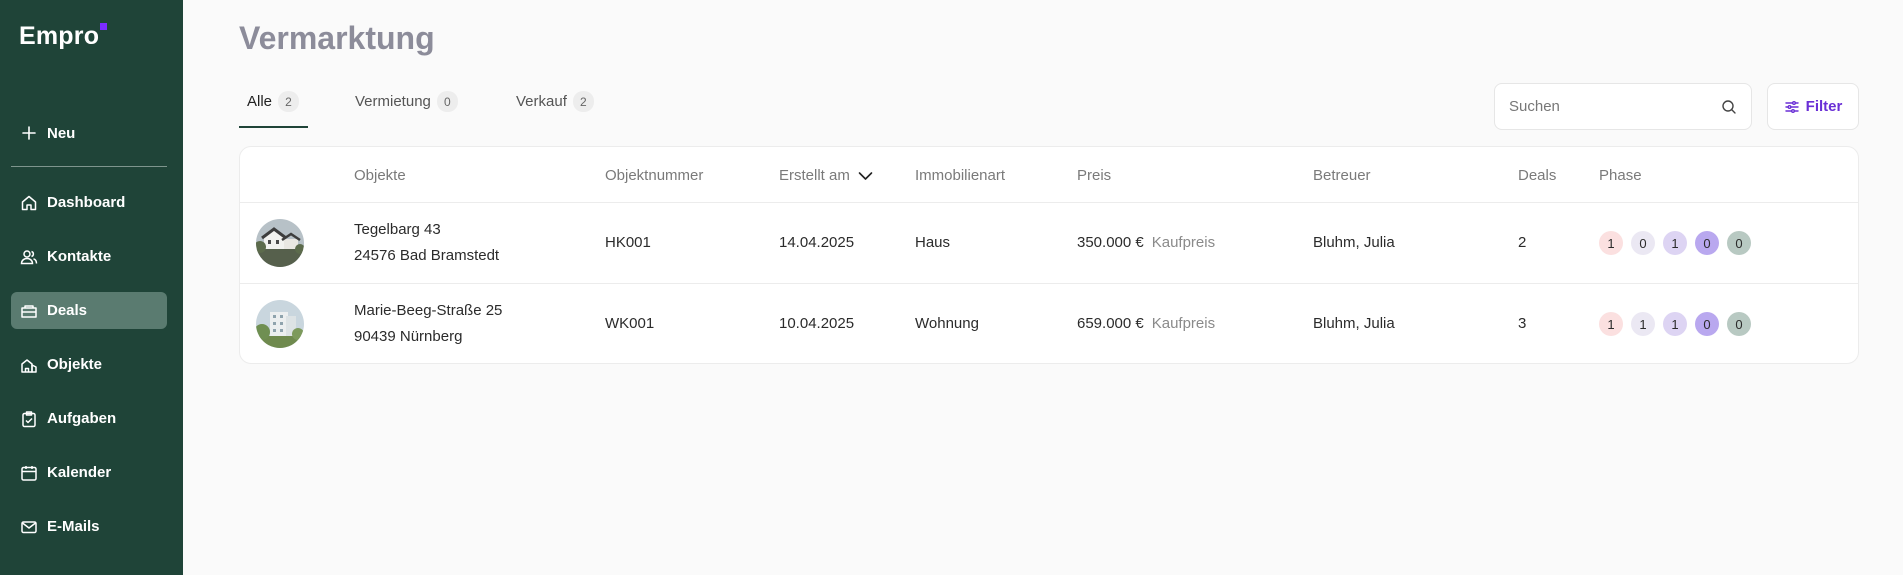 The width and height of the screenshot is (1903, 575). Describe the element at coordinates (447, 101) in the screenshot. I see `tab-count-badge: 0` at that location.